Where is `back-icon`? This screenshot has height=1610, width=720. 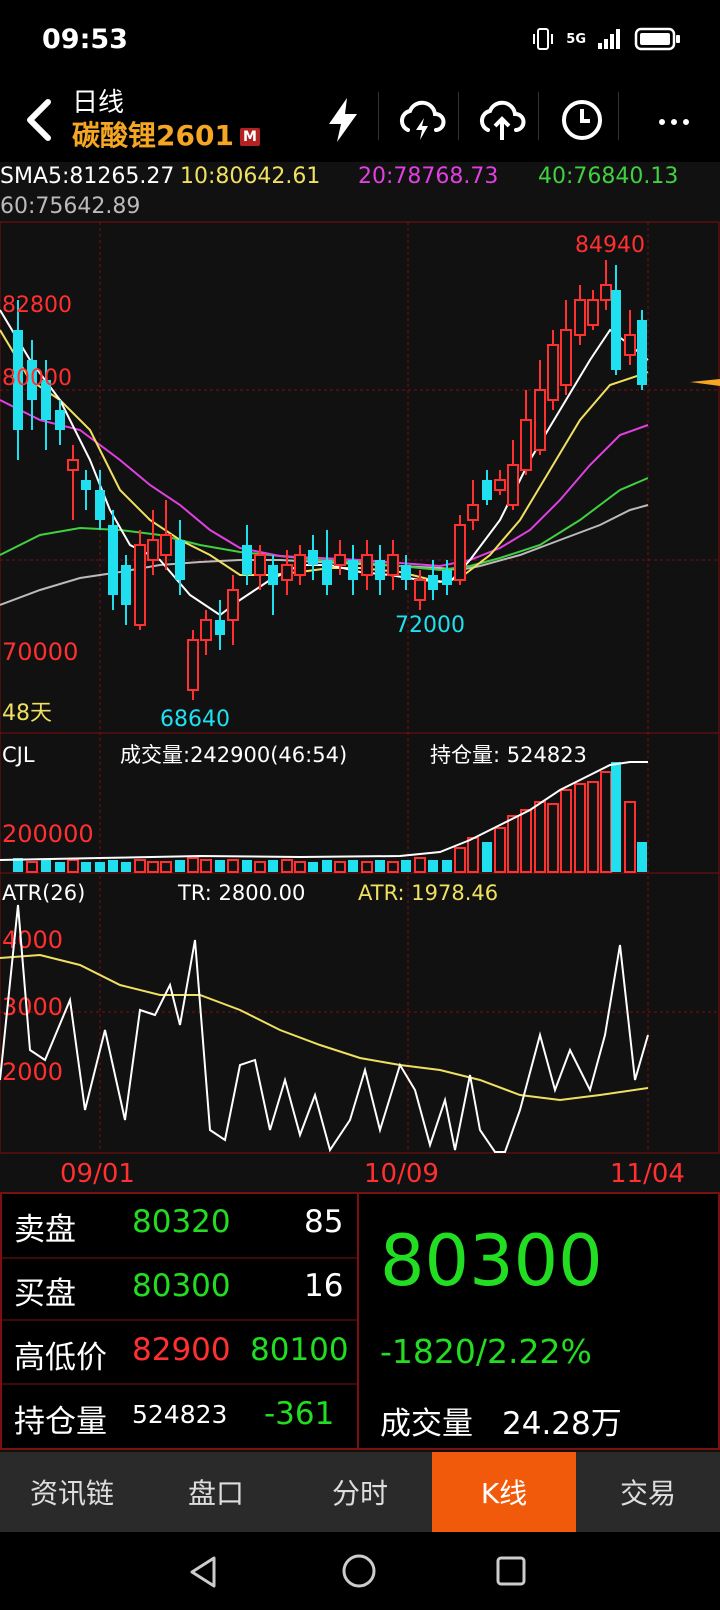 back-icon is located at coordinates (39, 120).